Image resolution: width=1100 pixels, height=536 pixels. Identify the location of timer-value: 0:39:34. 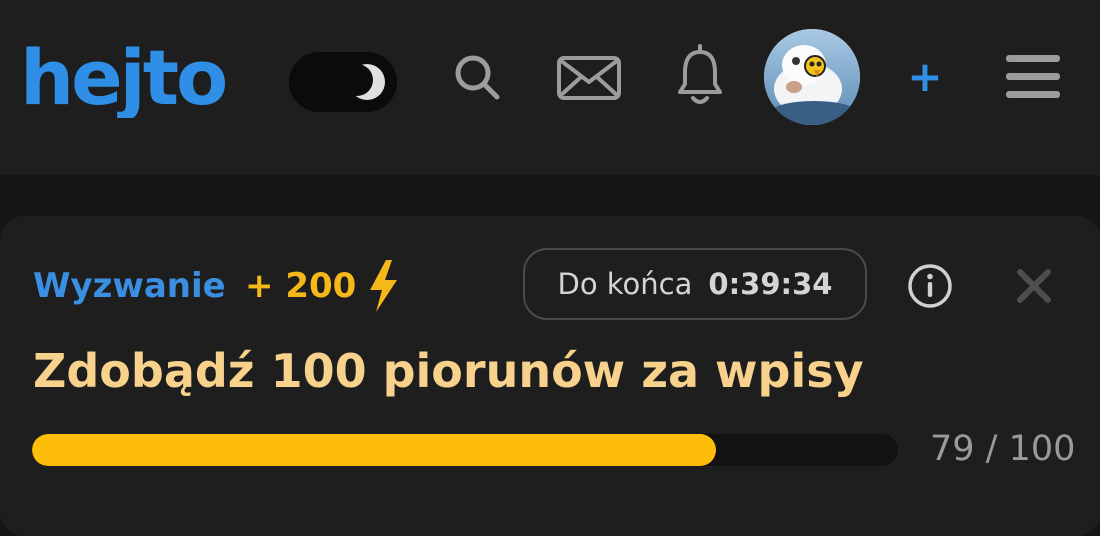
(770, 284).